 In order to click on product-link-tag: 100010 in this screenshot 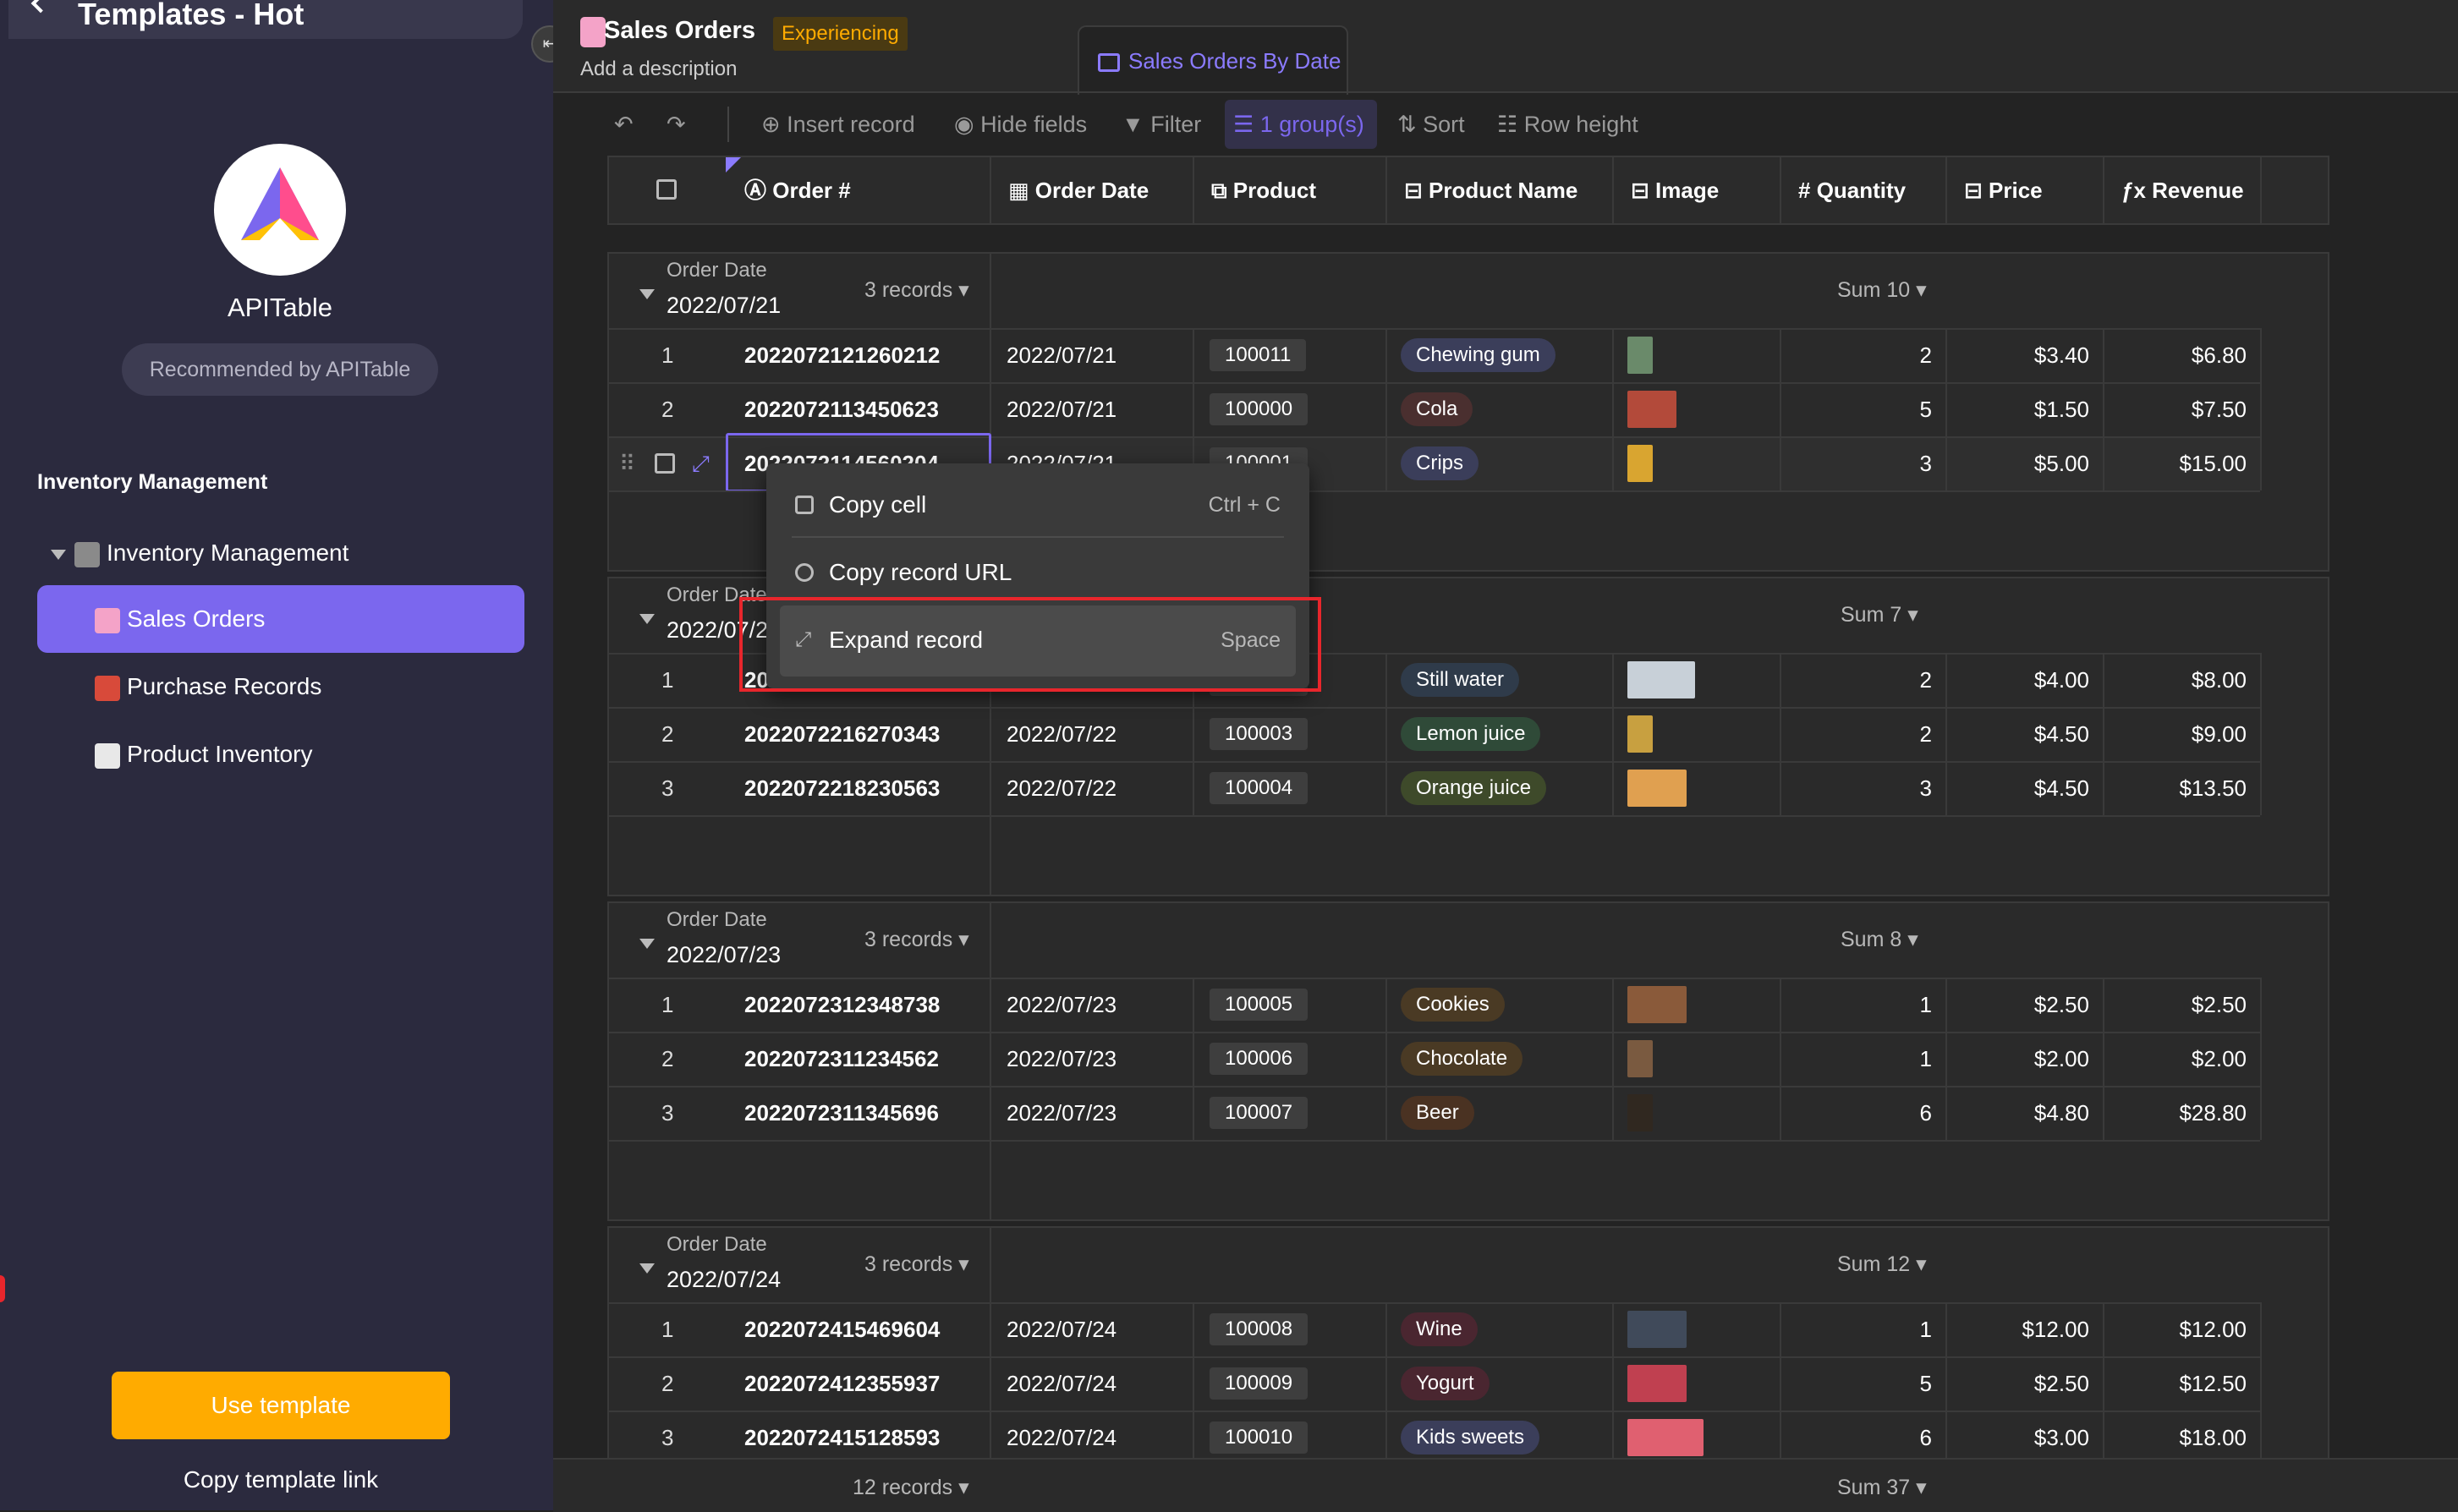, I will do `click(1259, 1438)`.